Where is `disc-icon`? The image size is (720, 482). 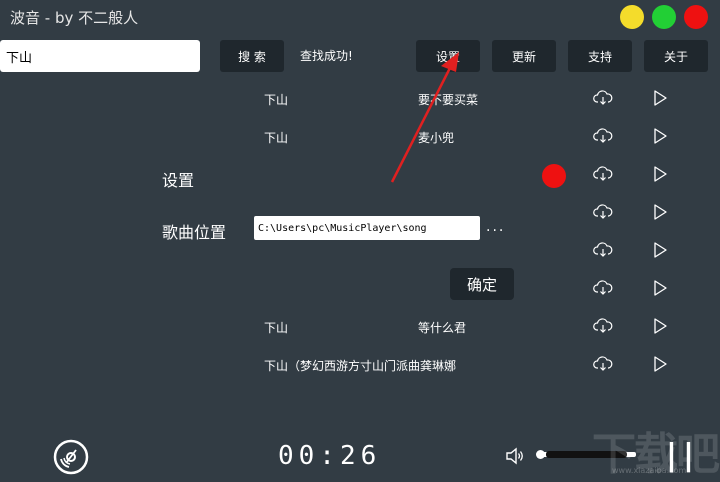 disc-icon is located at coordinates (71, 457).